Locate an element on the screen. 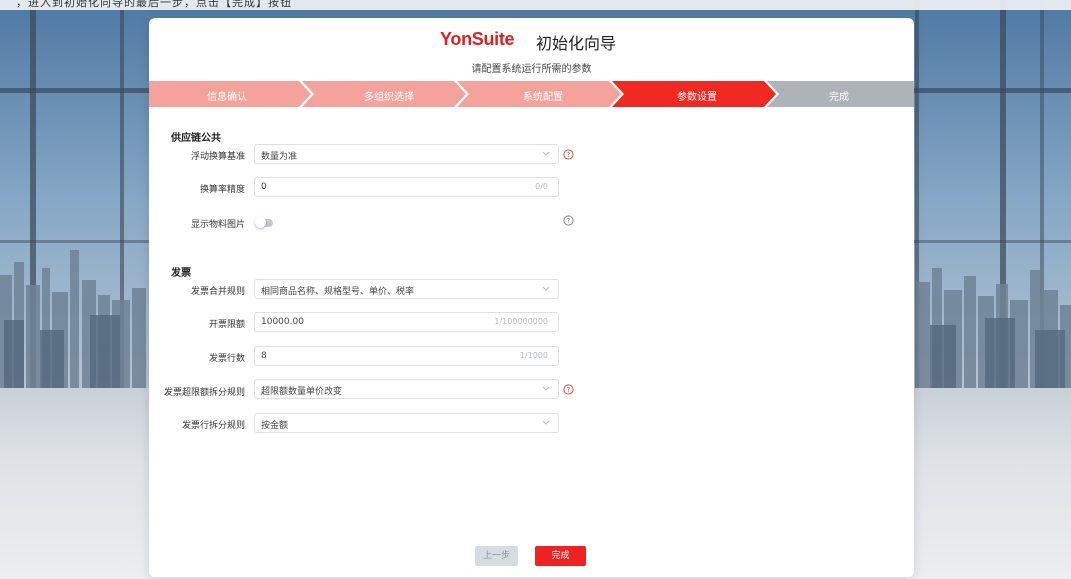  done-button: 完成 is located at coordinates (560, 556).